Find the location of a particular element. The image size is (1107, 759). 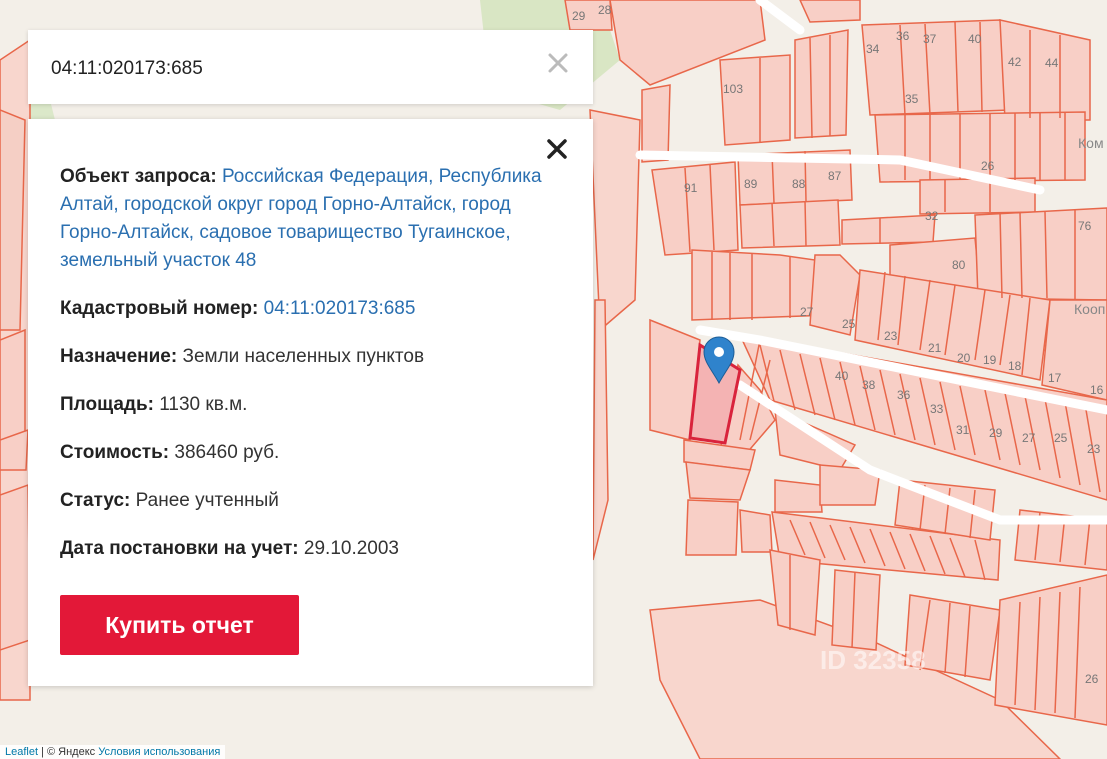

parcel-number-label: 76 is located at coordinates (1085, 226).